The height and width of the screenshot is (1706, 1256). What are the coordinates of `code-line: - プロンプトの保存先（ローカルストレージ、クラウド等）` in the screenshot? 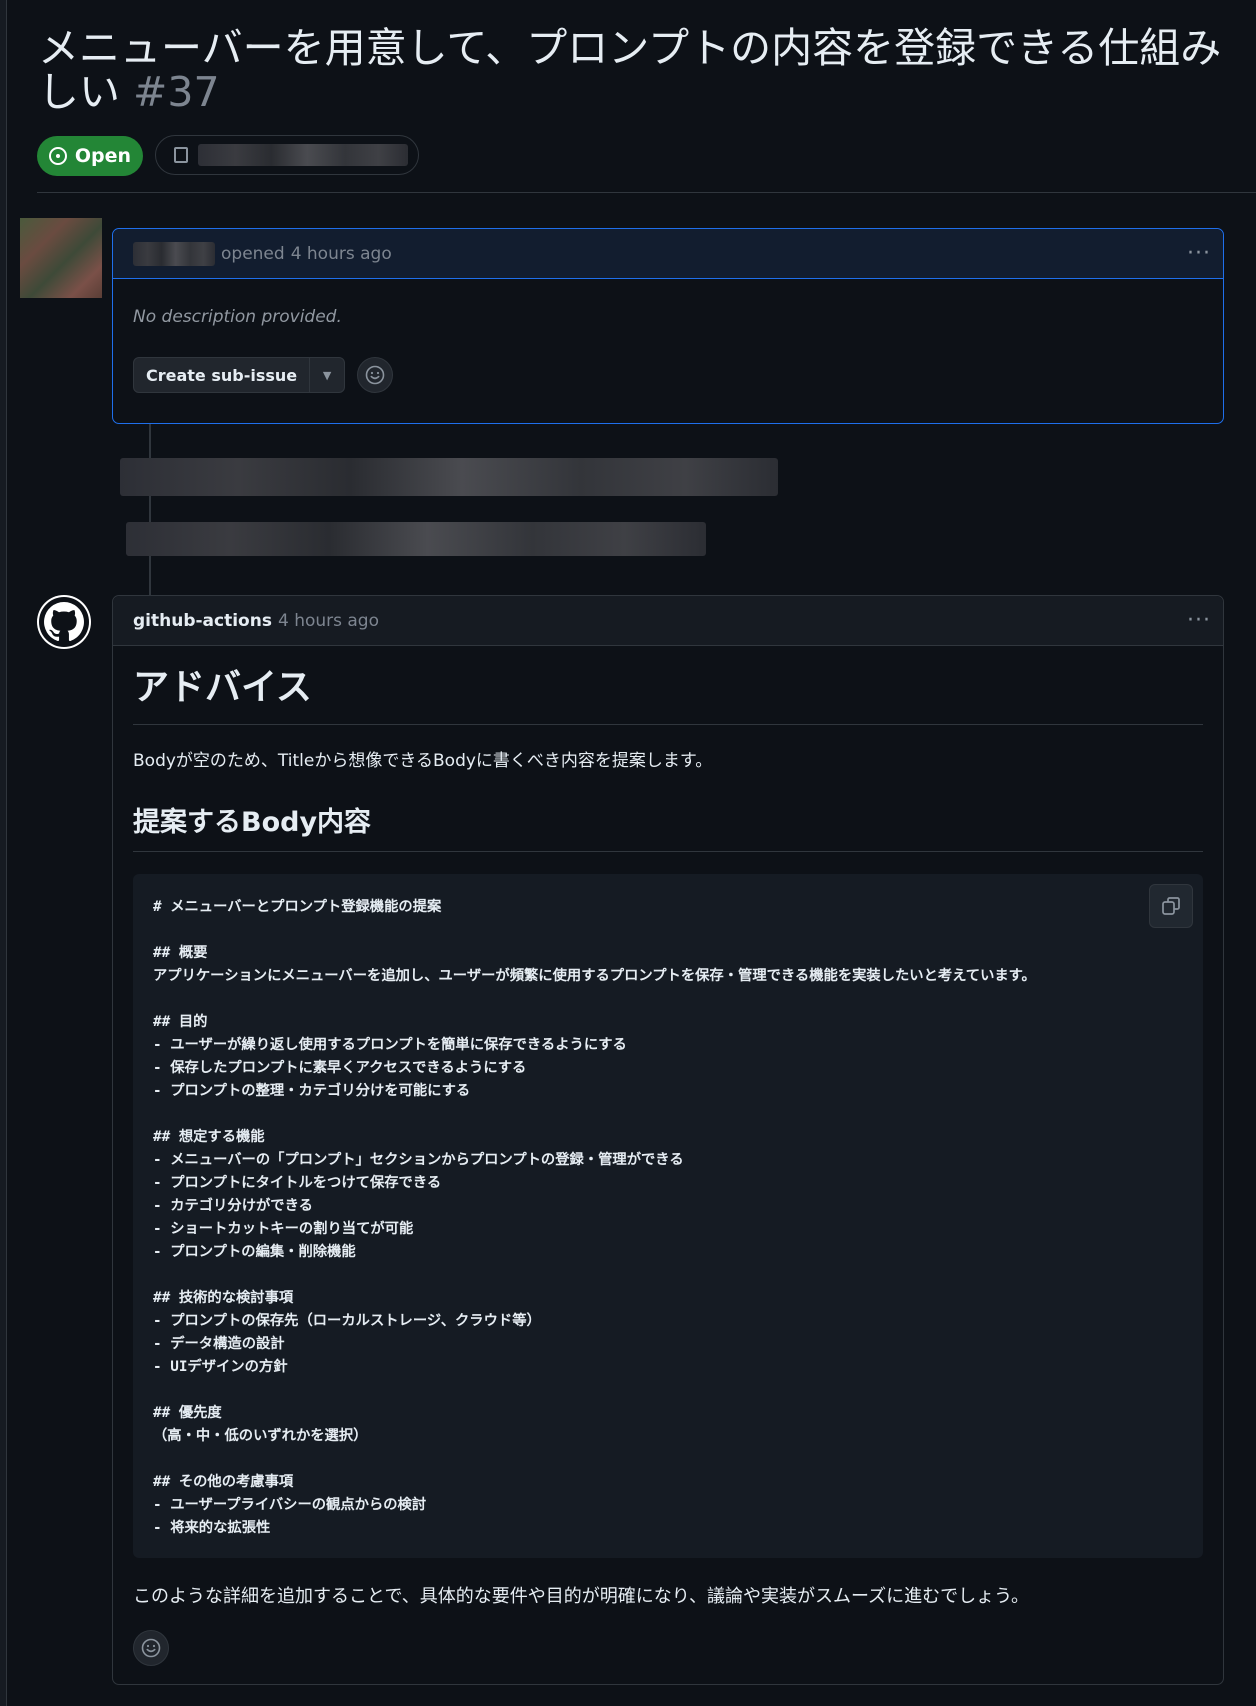 It's located at (347, 1321).